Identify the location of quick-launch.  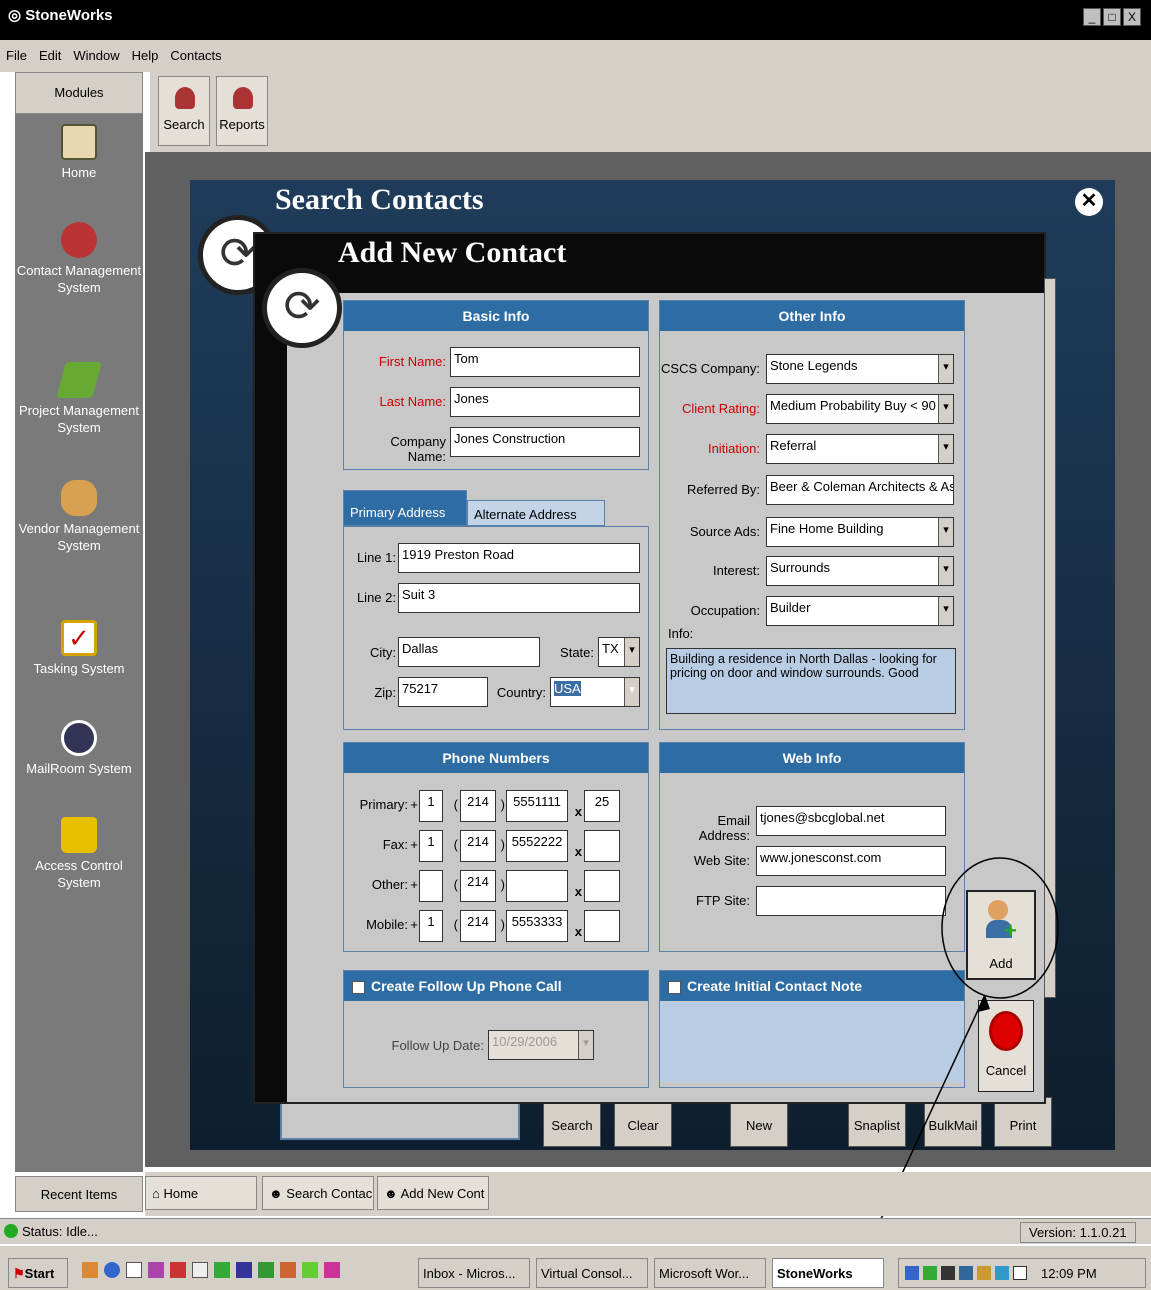
(242, 1273).